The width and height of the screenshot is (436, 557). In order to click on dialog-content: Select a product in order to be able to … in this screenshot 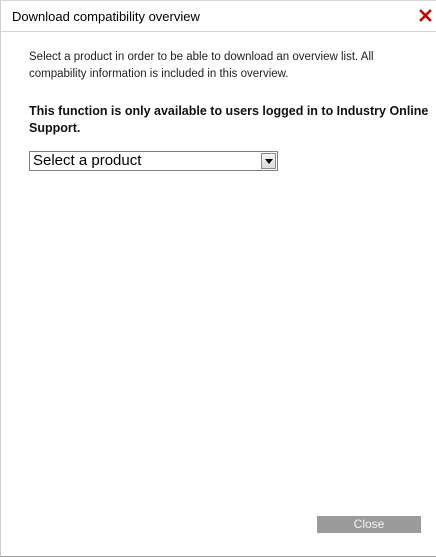, I will do `click(230, 93)`.